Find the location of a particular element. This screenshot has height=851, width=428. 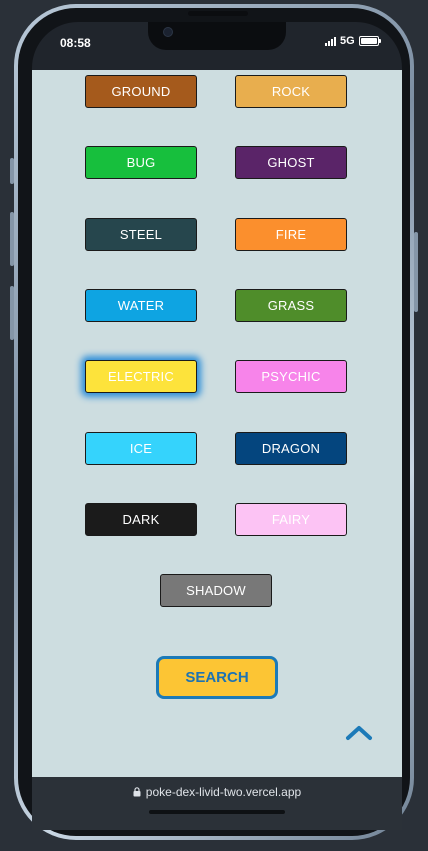

status-time: 08:58 is located at coordinates (75, 43).